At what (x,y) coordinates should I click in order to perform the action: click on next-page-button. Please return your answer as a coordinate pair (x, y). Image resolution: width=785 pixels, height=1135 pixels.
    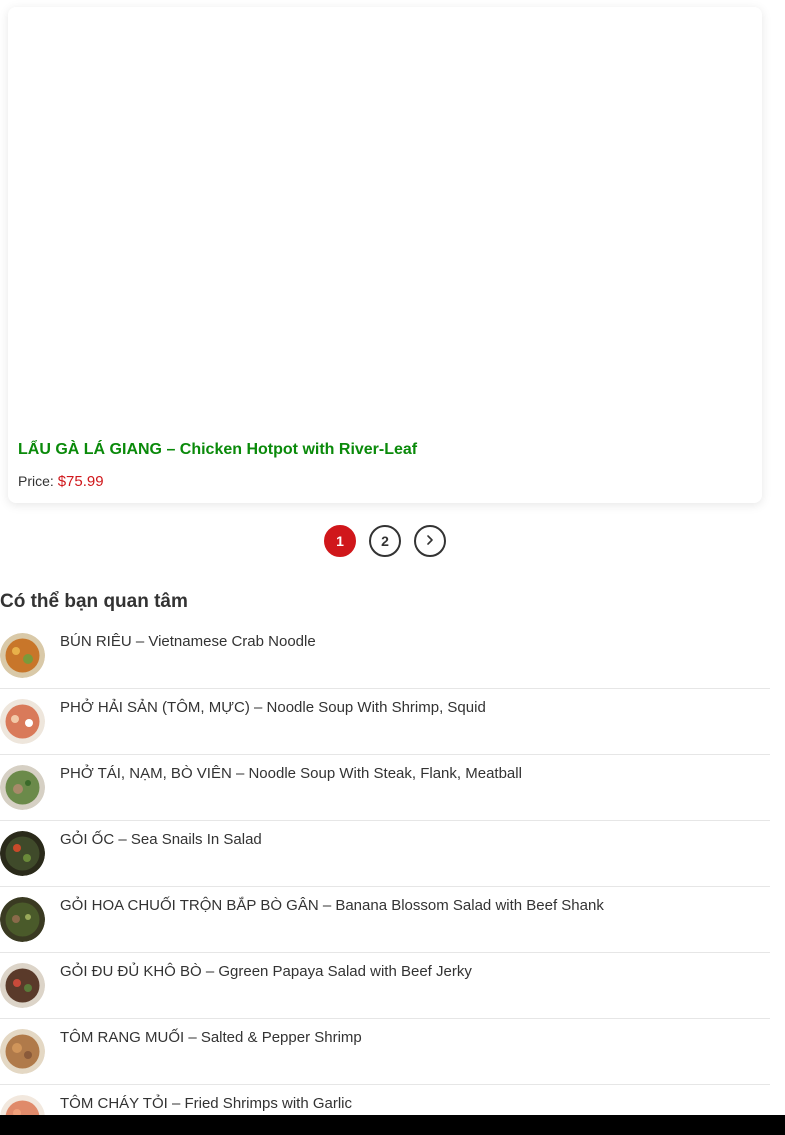
    Looking at the image, I should click on (430, 541).